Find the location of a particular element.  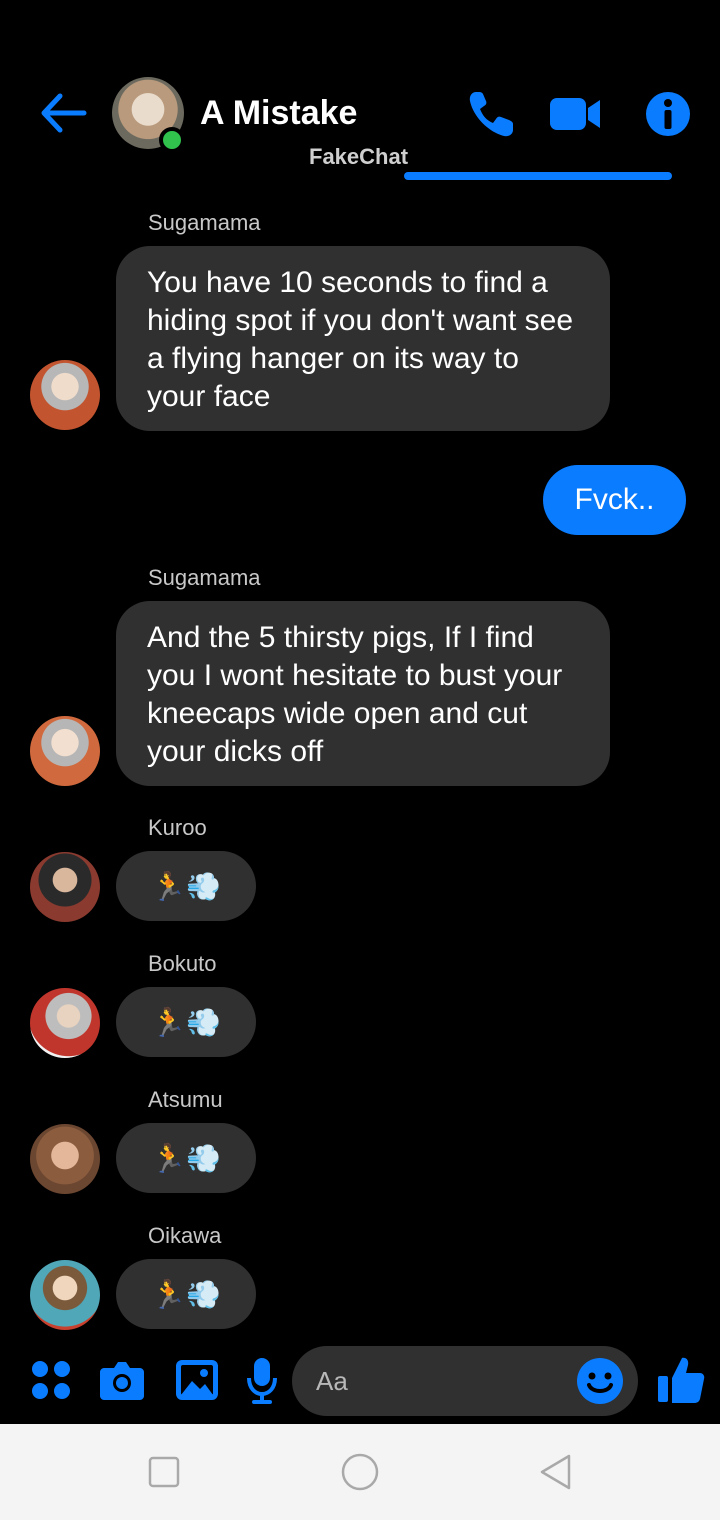

header-accent-line is located at coordinates (538, 176).